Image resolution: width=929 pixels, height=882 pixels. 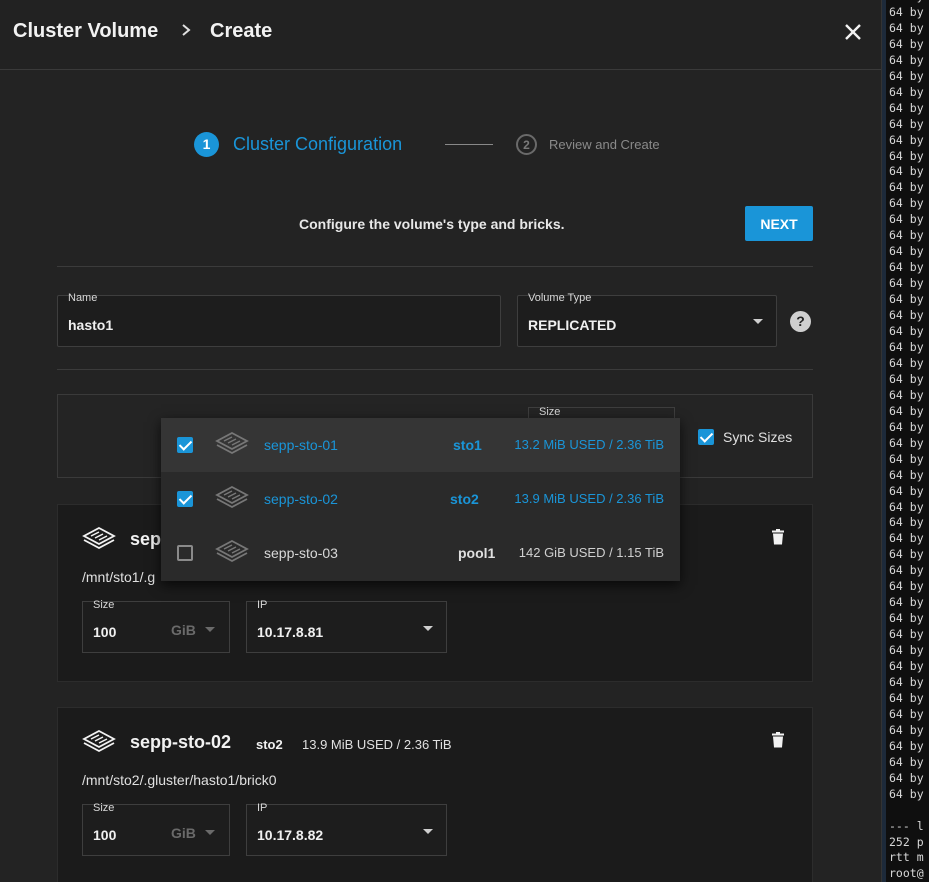 I want to click on volume-type-label: Volume Type, so click(x=560, y=298).